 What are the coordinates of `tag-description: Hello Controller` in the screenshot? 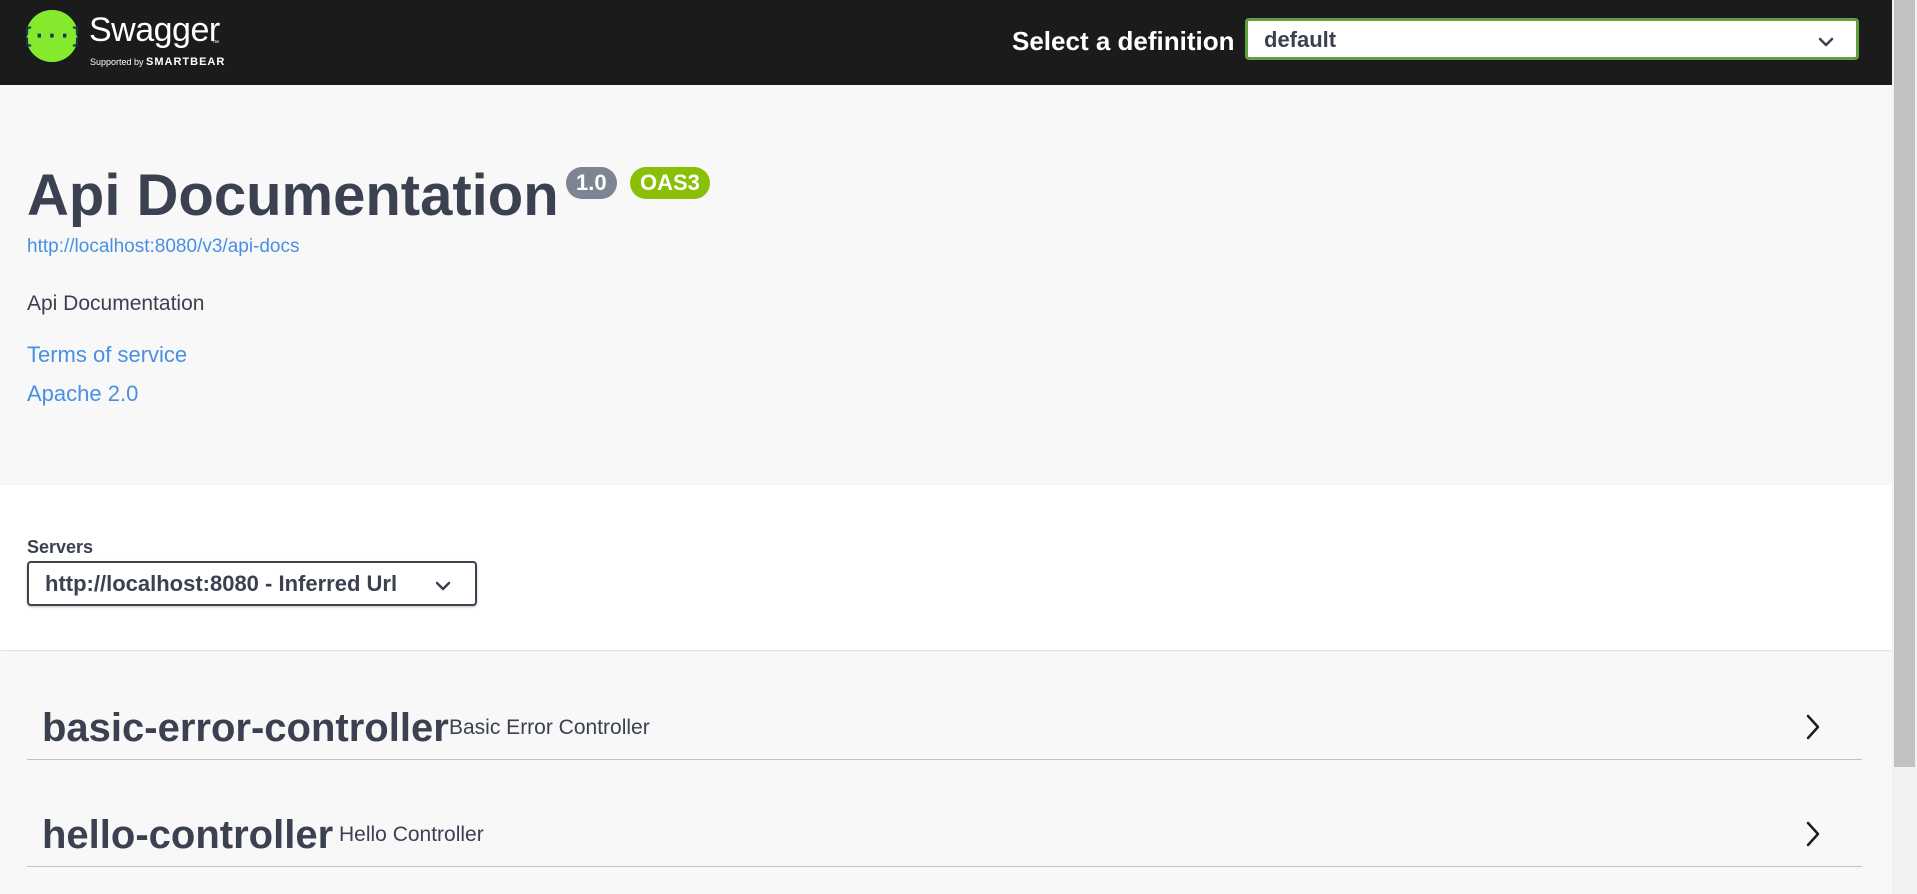 It's located at (411, 834).